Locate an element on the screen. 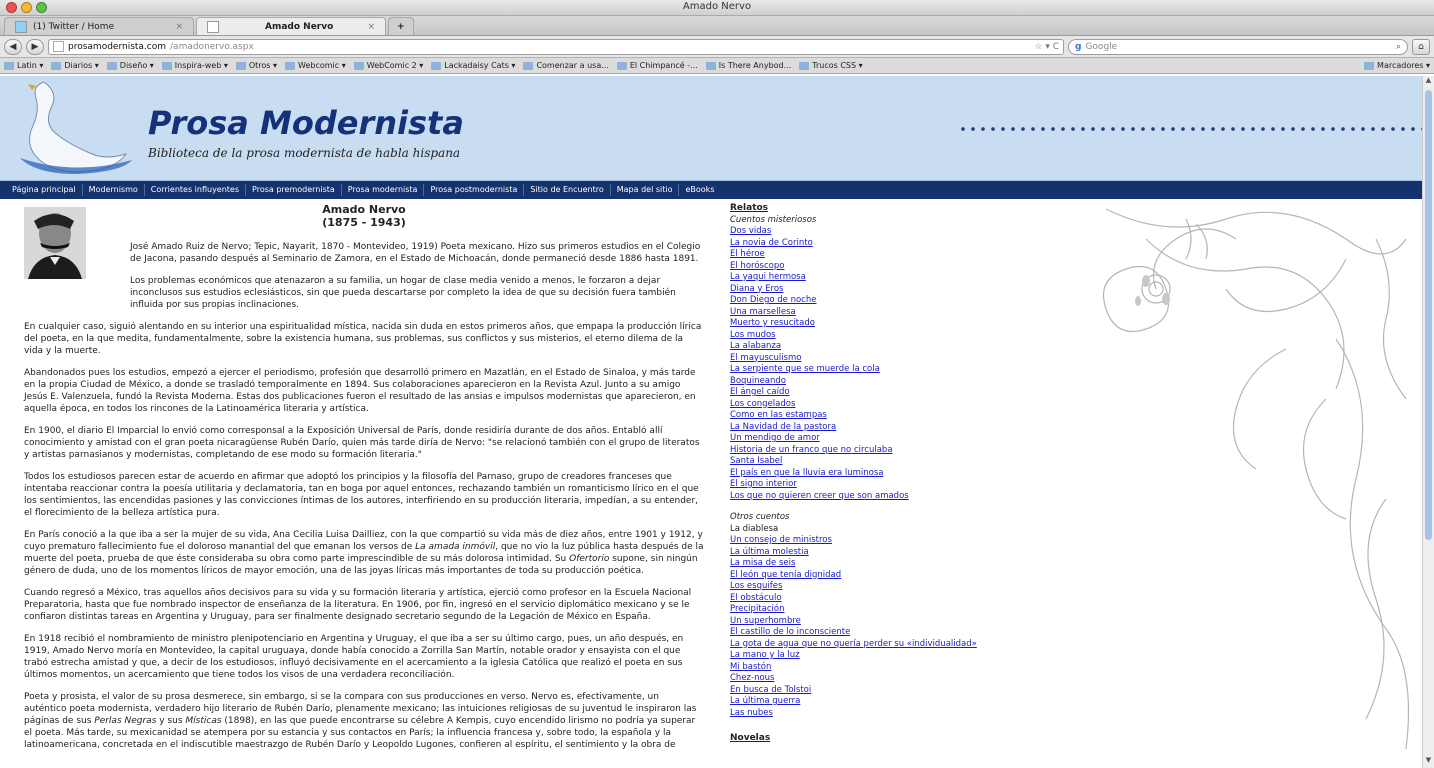  story-link: Una marsellesa is located at coordinates (875, 313).